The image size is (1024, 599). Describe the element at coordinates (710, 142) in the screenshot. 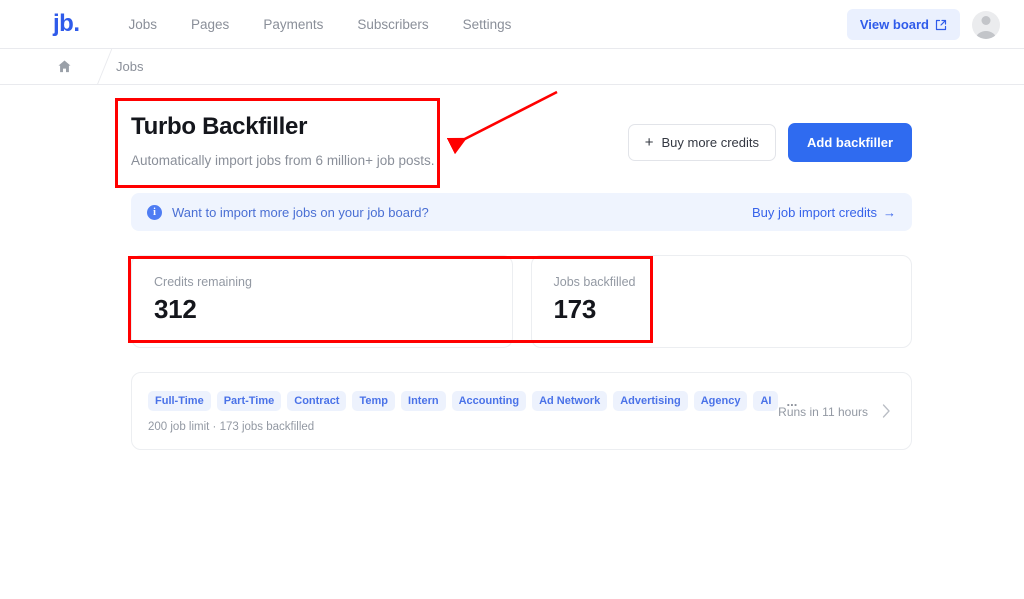

I see `buy-more-credits-label: Buy more credits` at that location.